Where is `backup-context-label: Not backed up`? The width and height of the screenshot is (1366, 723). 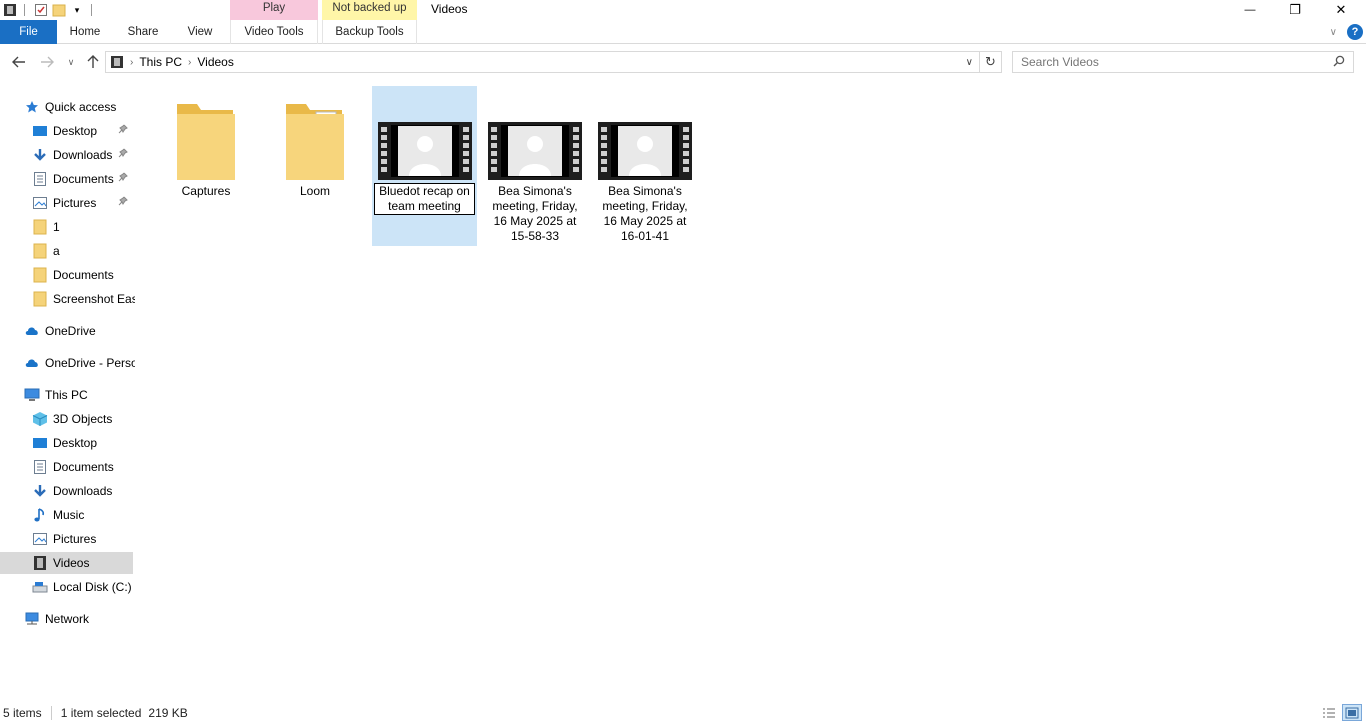 backup-context-label: Not backed up is located at coordinates (369, 10).